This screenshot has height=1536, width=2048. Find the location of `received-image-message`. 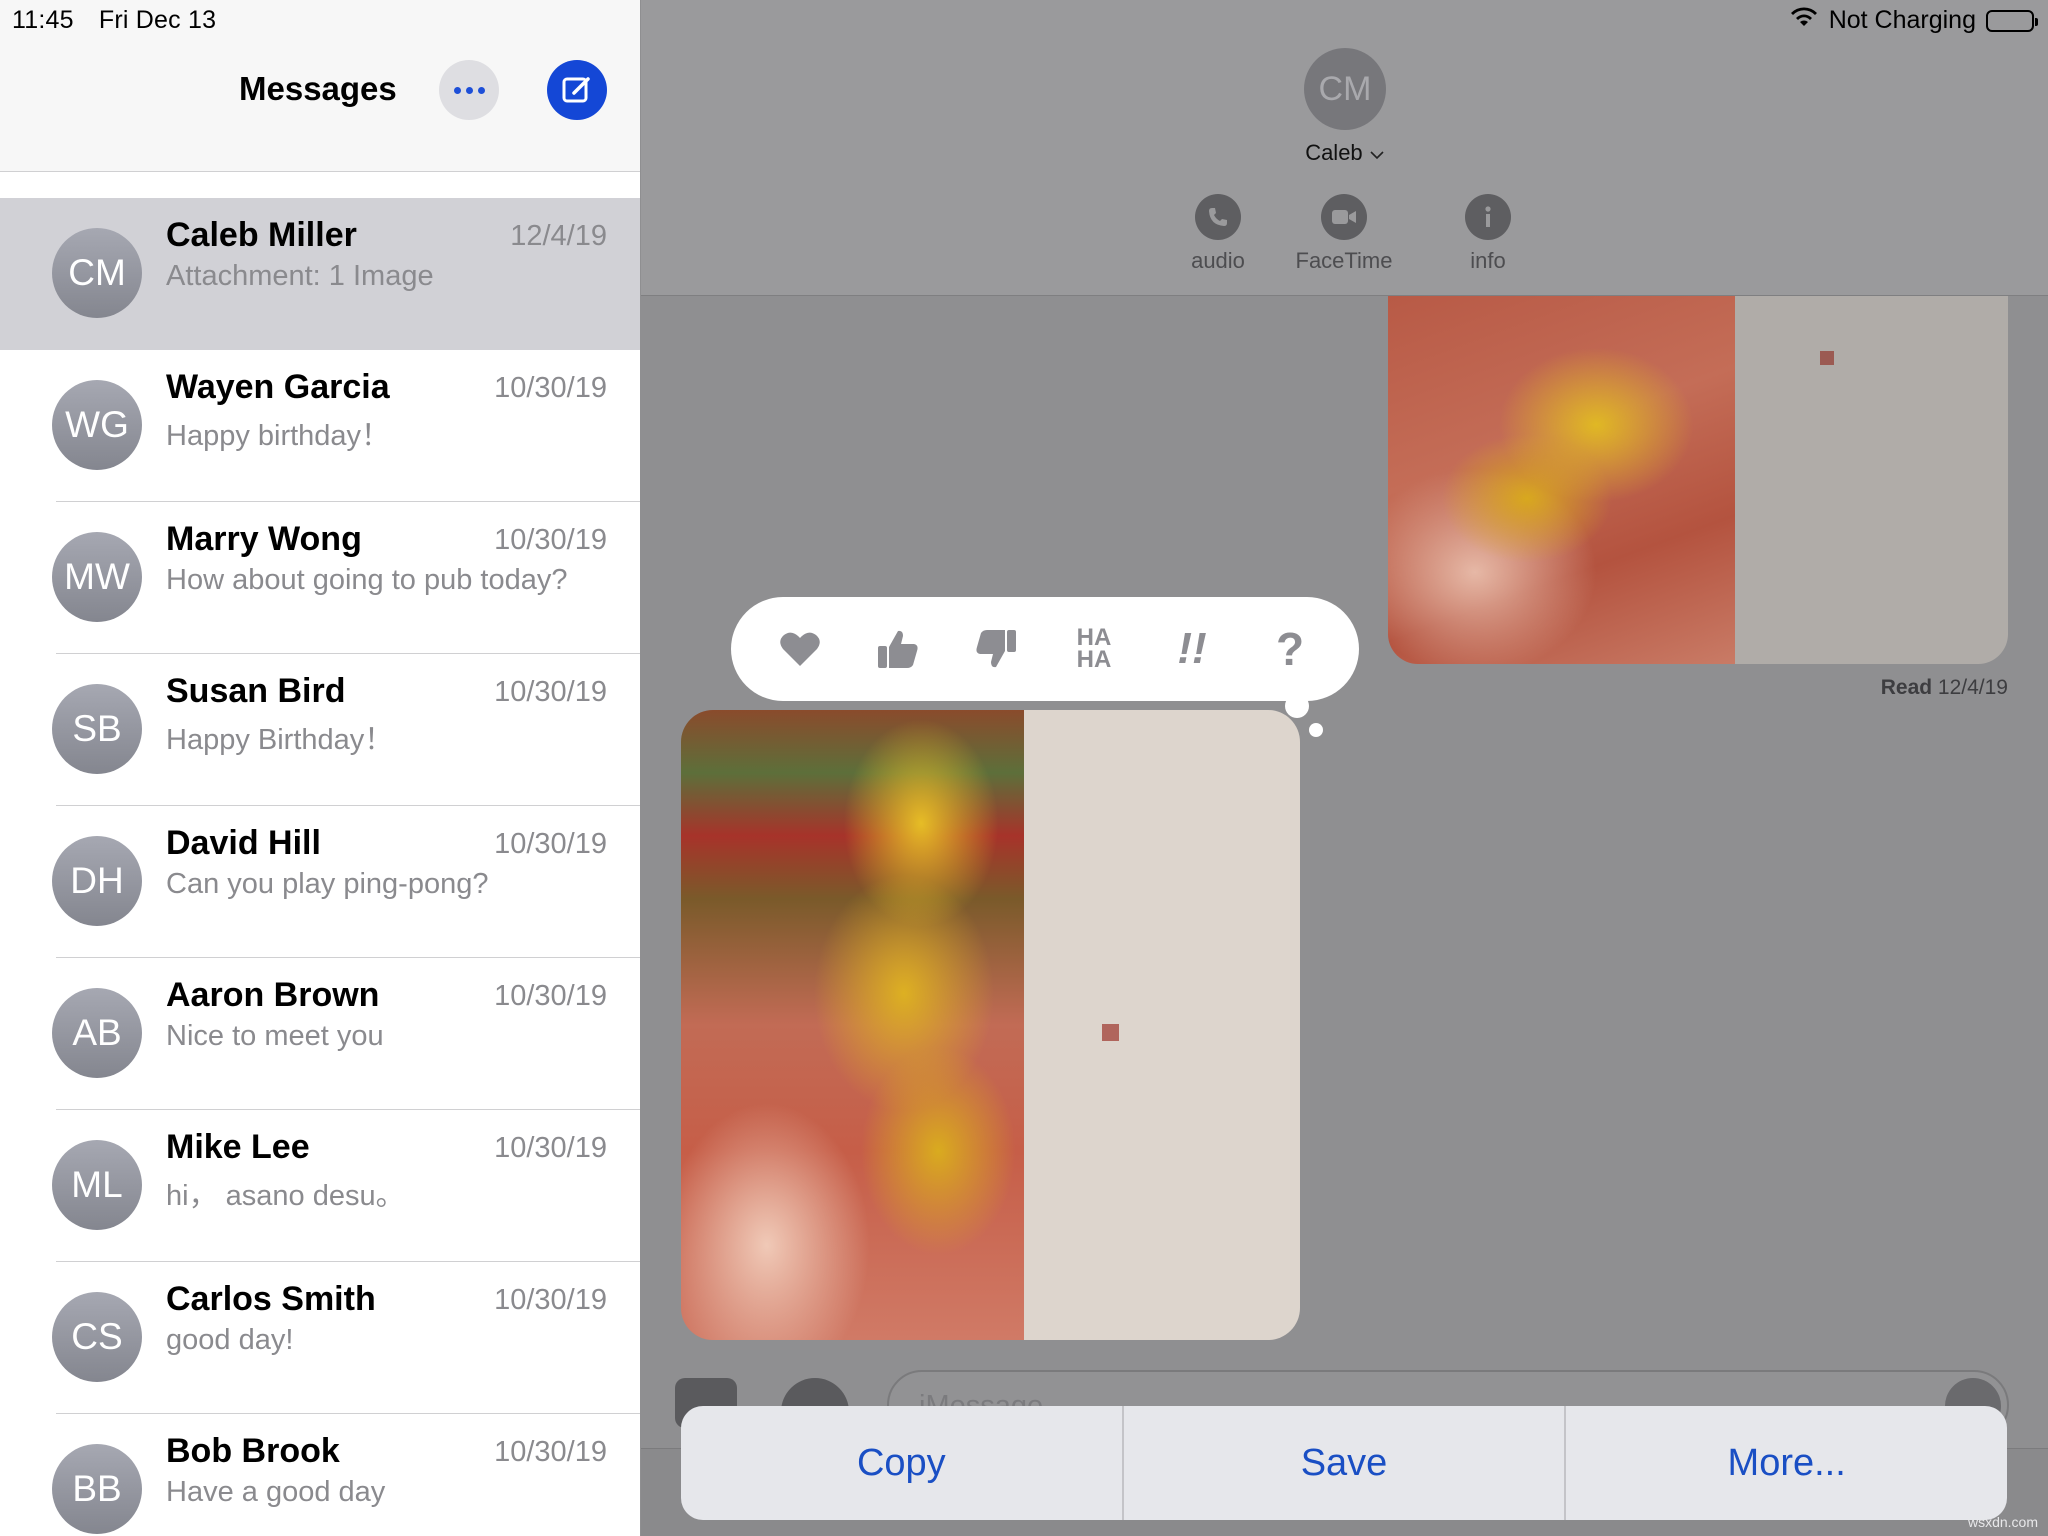

received-image-message is located at coordinates (990, 1025).